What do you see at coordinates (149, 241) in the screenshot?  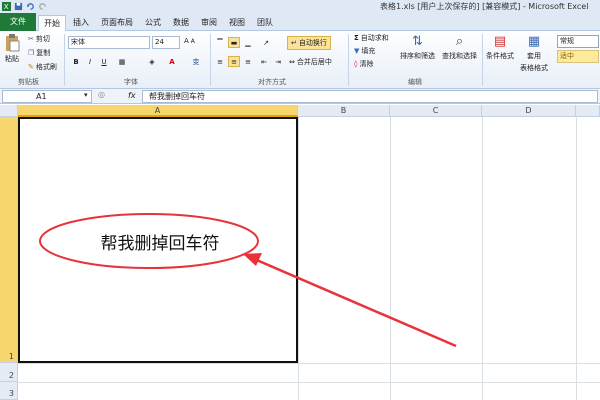 I see `highlight-ellipse` at bounding box center [149, 241].